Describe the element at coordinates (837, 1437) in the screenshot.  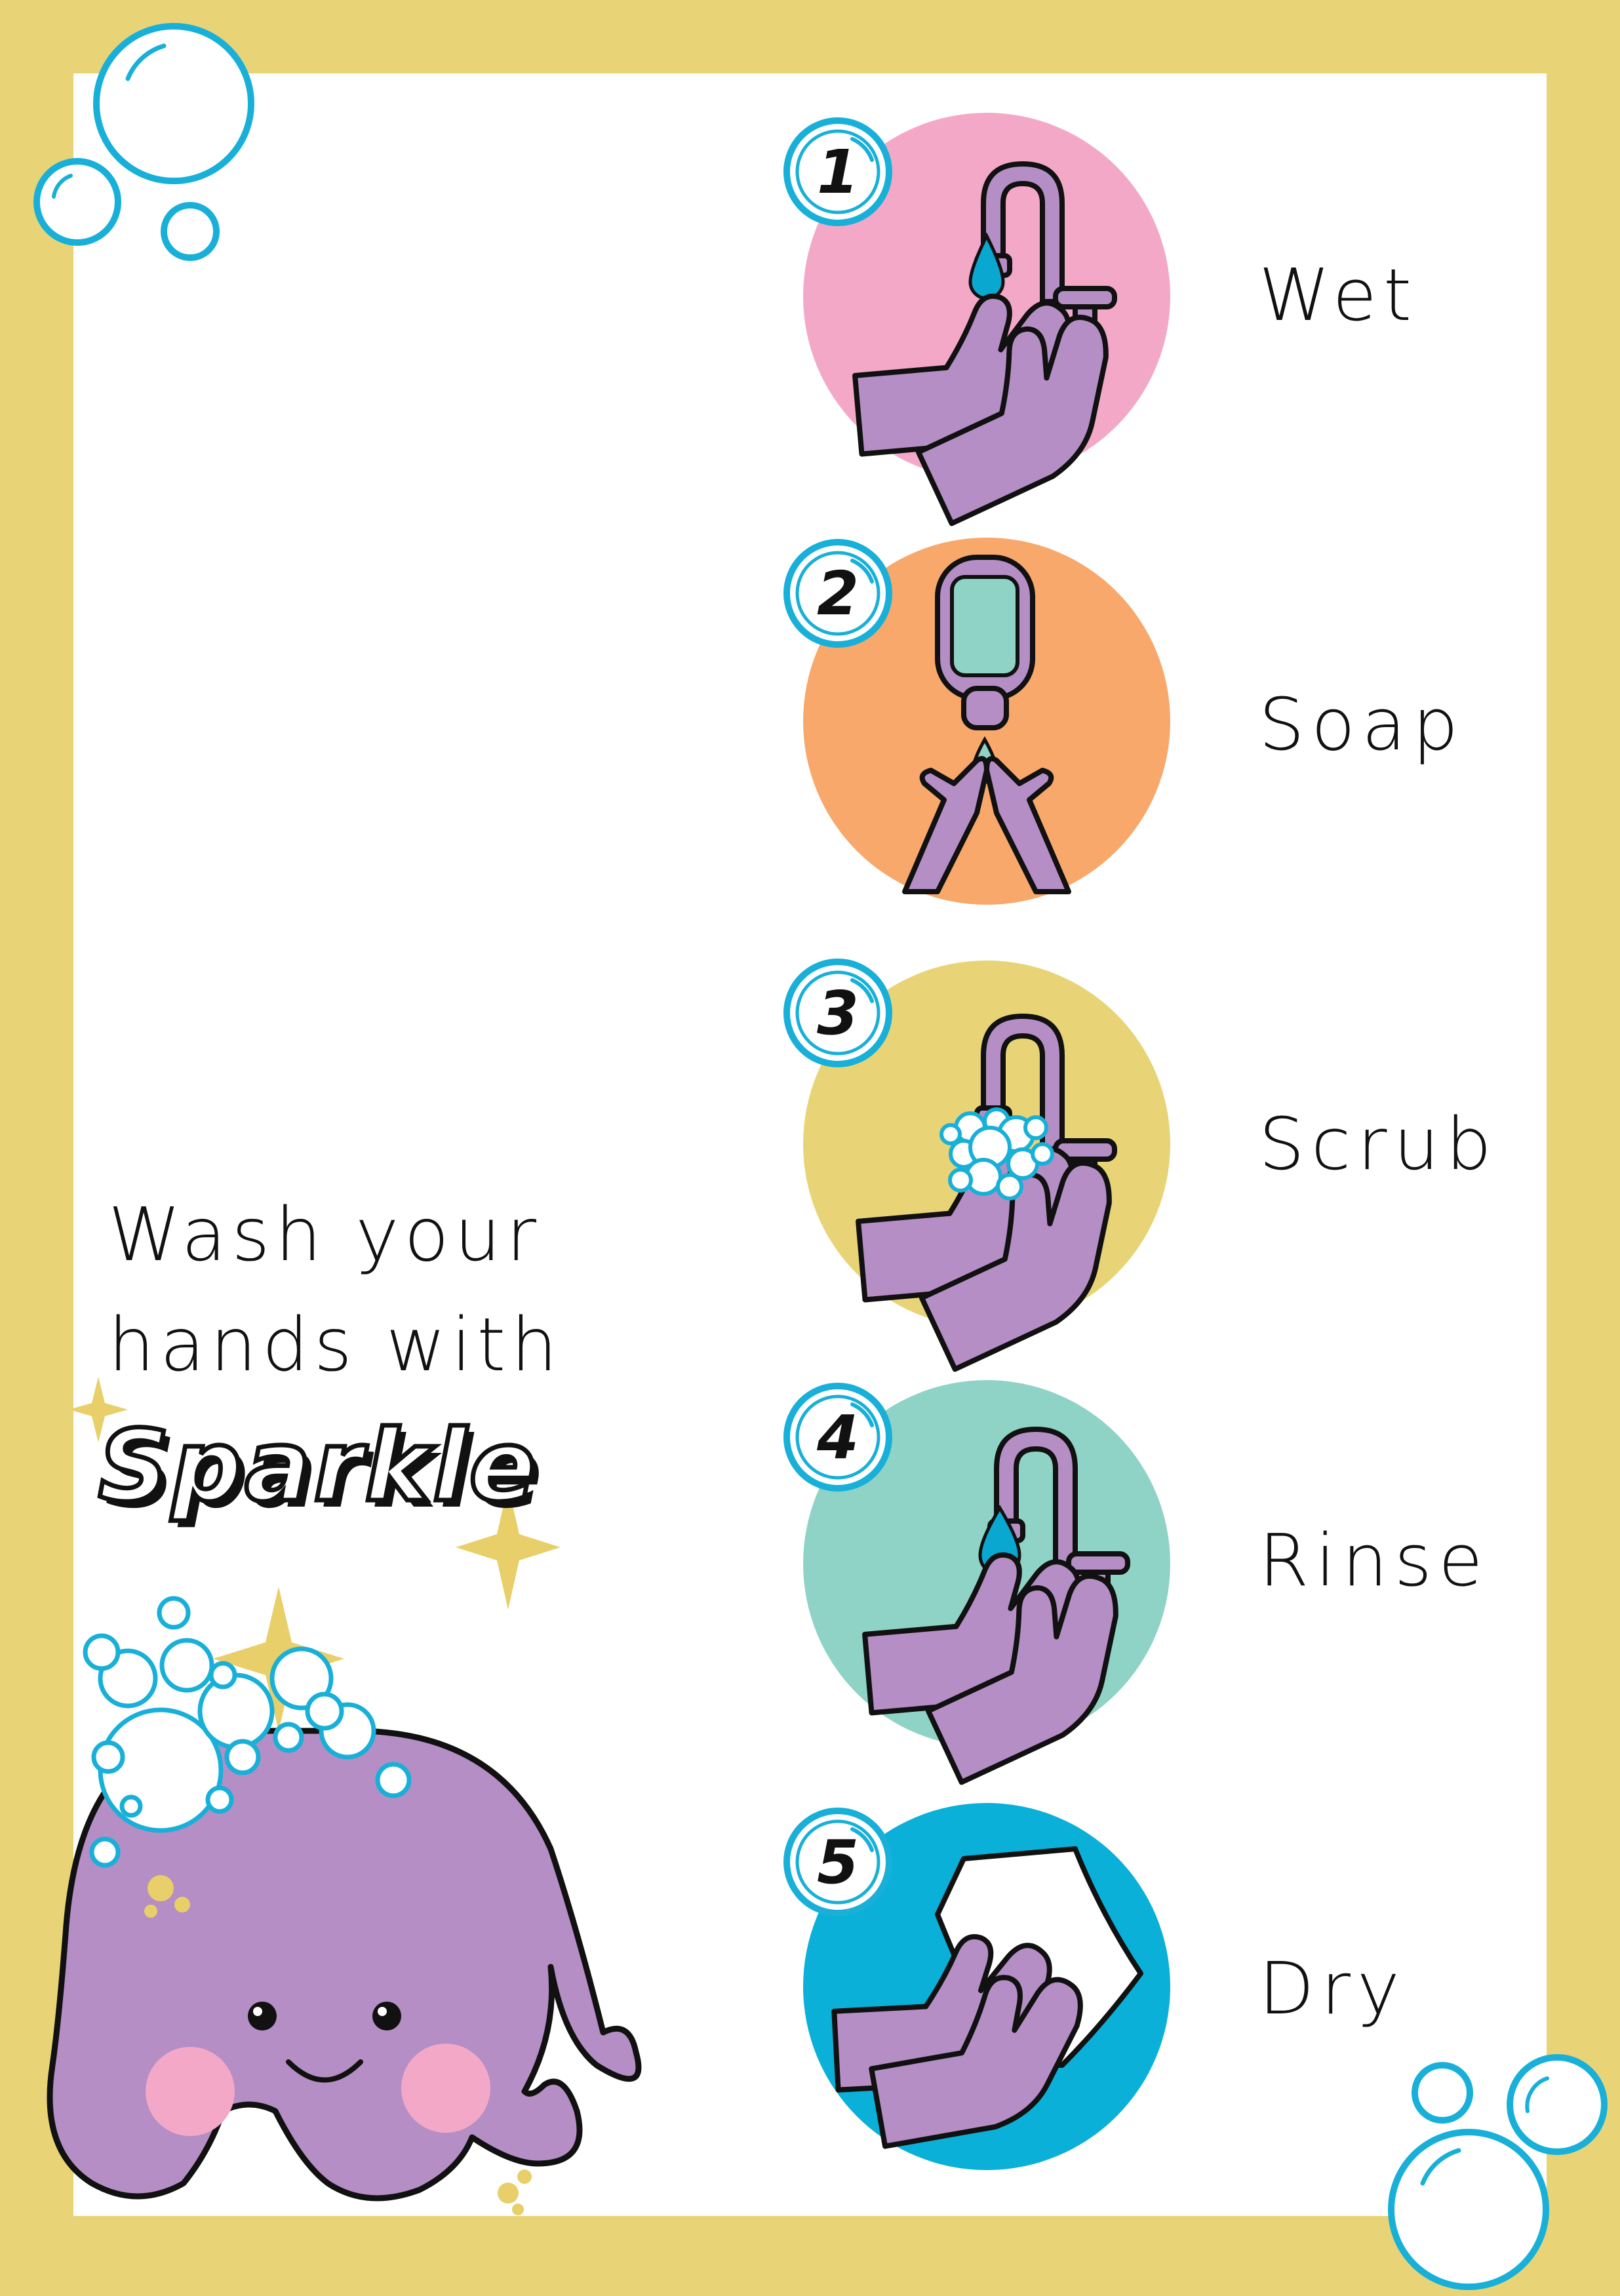
I see `step-4-number: 4` at that location.